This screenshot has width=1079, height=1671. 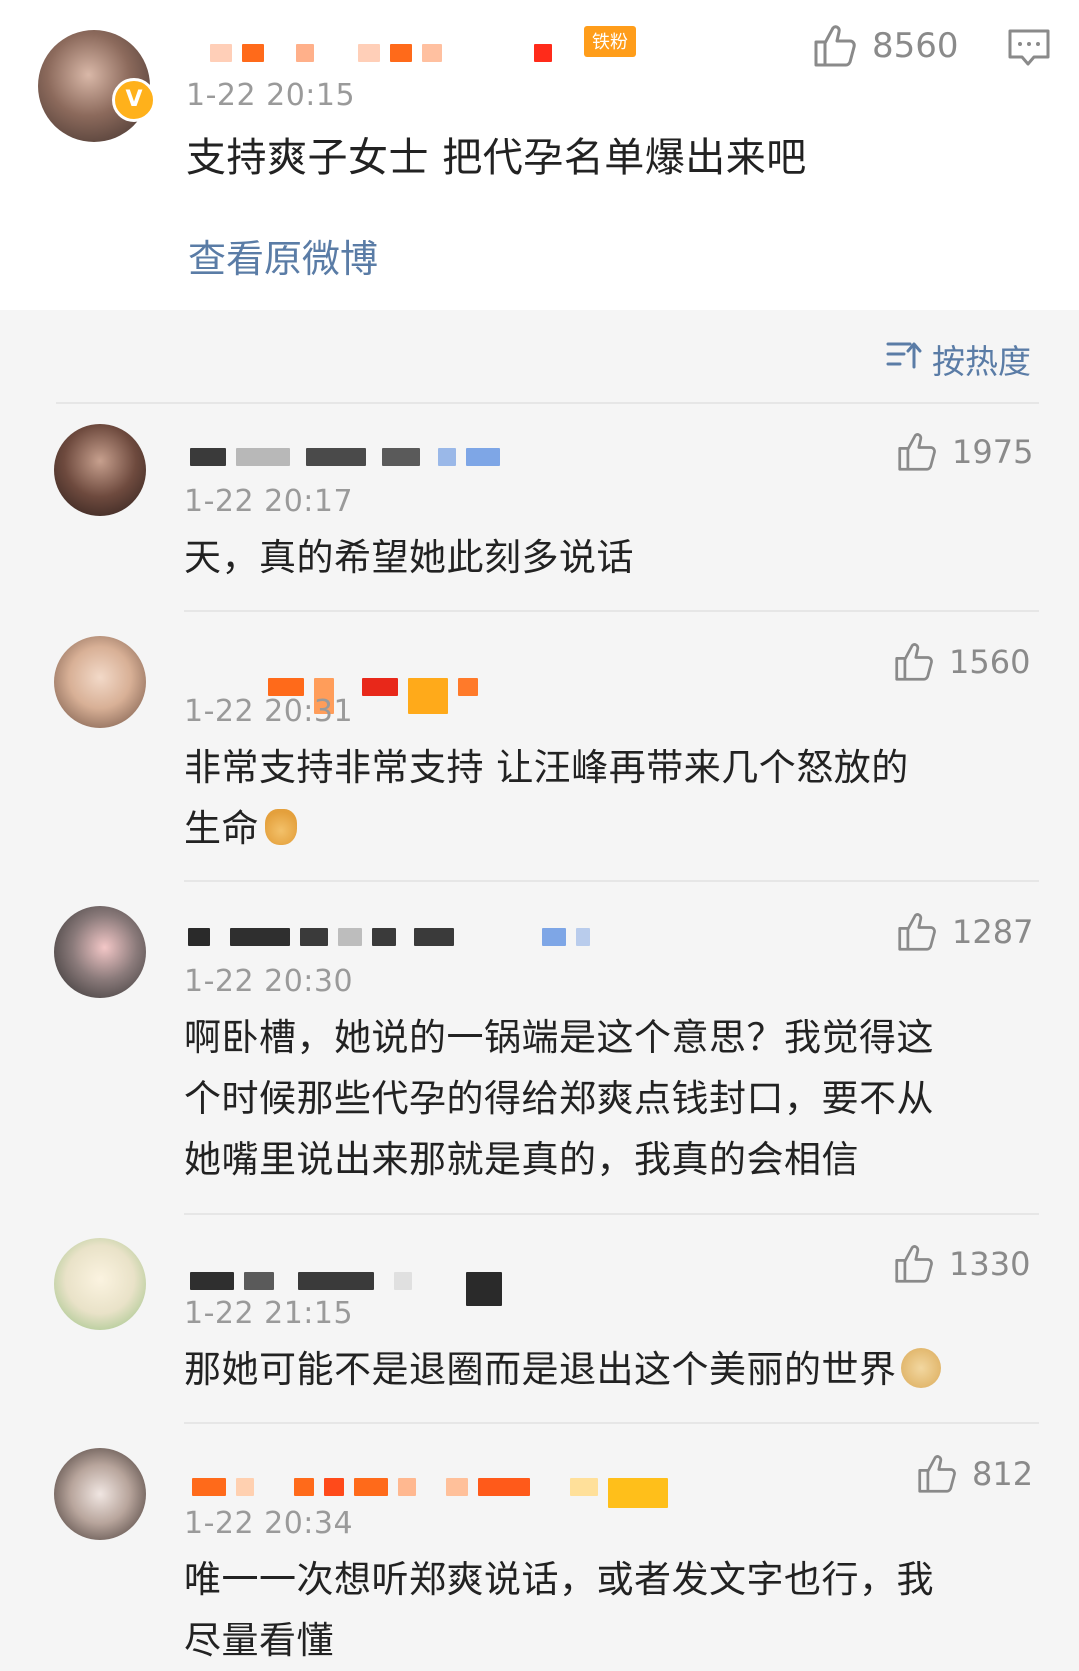 What do you see at coordinates (981, 361) in the screenshot?
I see `sort-label: 按热度` at bounding box center [981, 361].